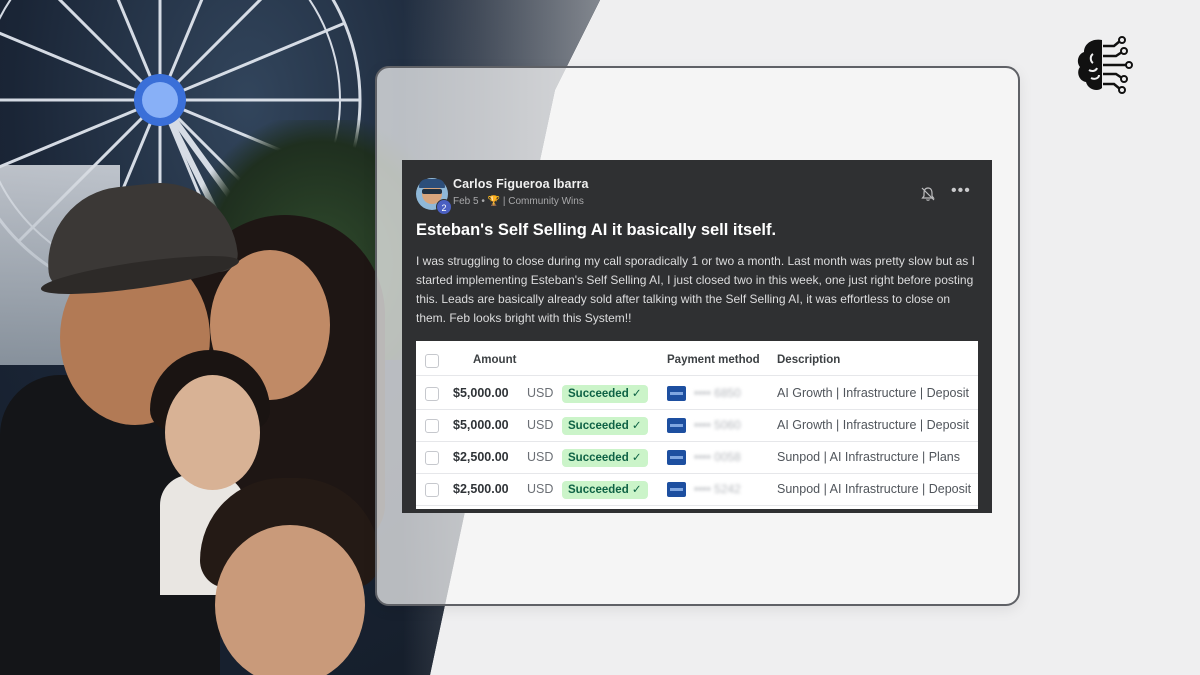  I want to click on avatar-glasses, so click(432, 191).